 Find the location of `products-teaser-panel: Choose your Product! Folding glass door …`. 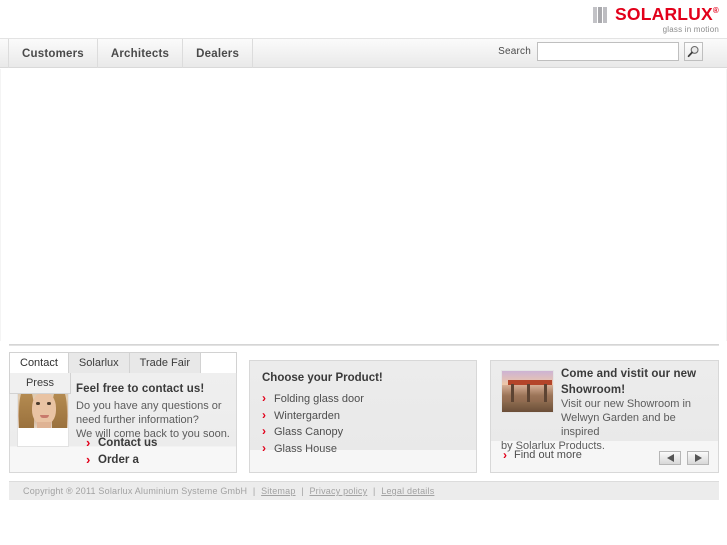

products-teaser-panel: Choose your Product! Folding glass door … is located at coordinates (363, 416).